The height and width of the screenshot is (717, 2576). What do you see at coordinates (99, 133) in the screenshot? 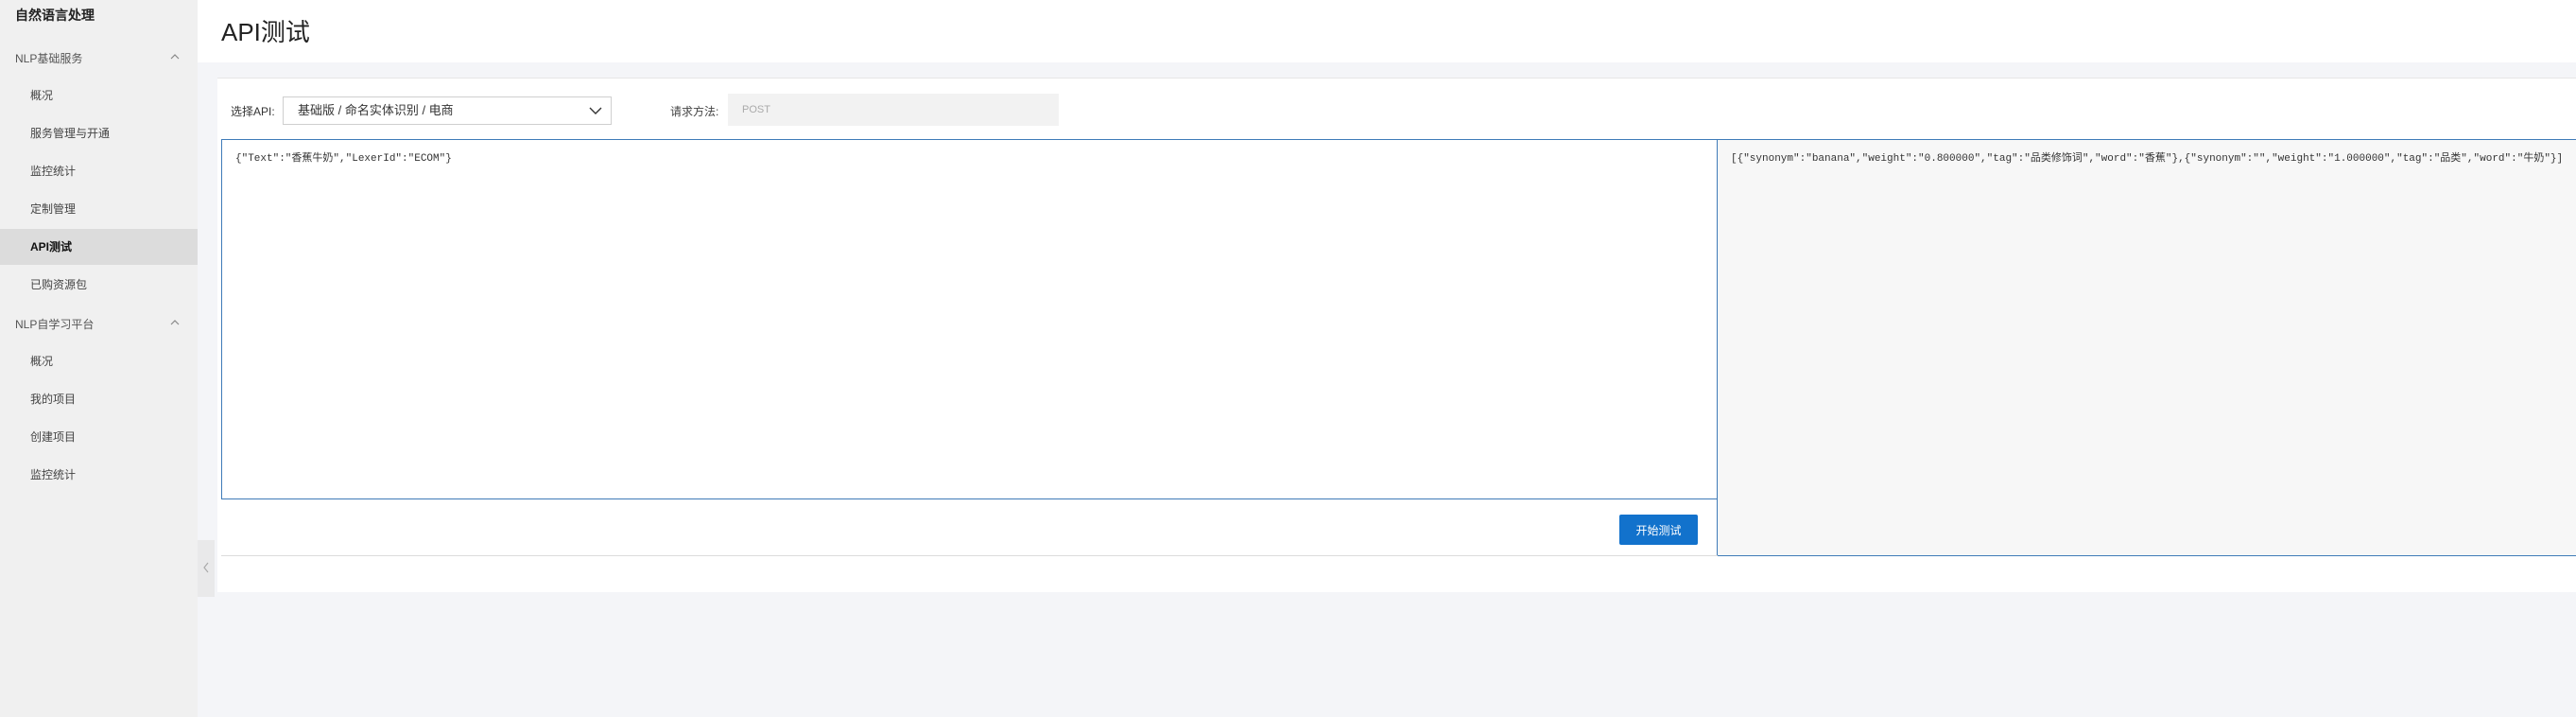
I see `sidebar-item-service-management: 服务管理与开通` at bounding box center [99, 133].